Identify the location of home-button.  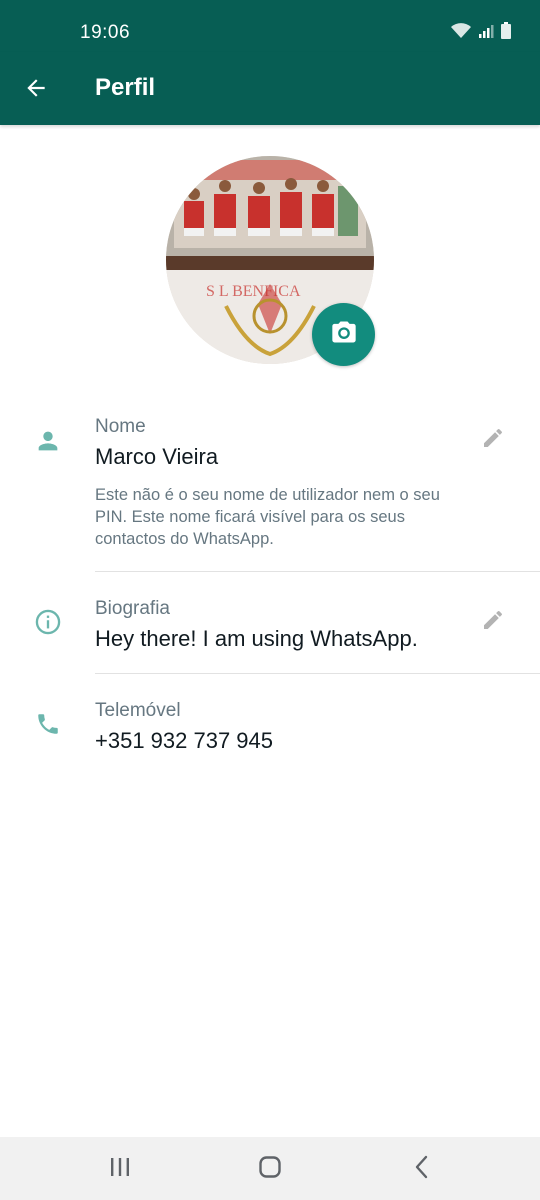
(270, 1169).